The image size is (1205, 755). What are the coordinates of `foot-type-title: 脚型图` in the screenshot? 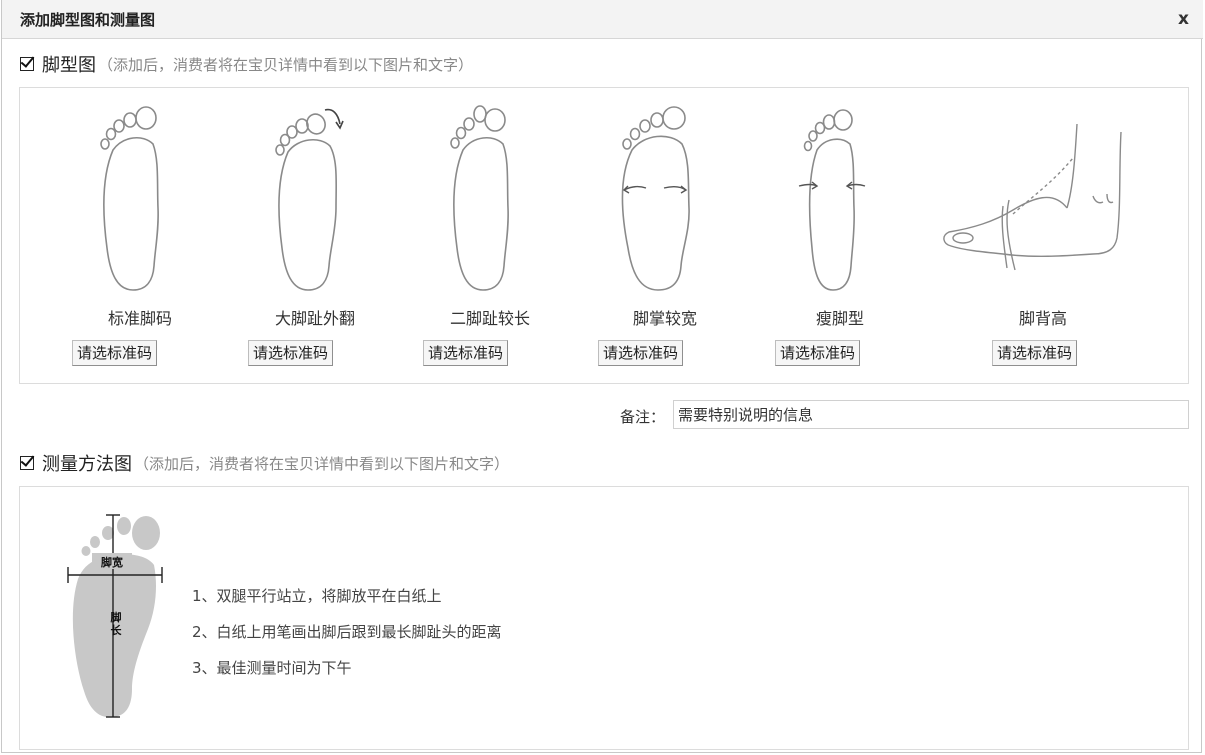 It's located at (69, 65).